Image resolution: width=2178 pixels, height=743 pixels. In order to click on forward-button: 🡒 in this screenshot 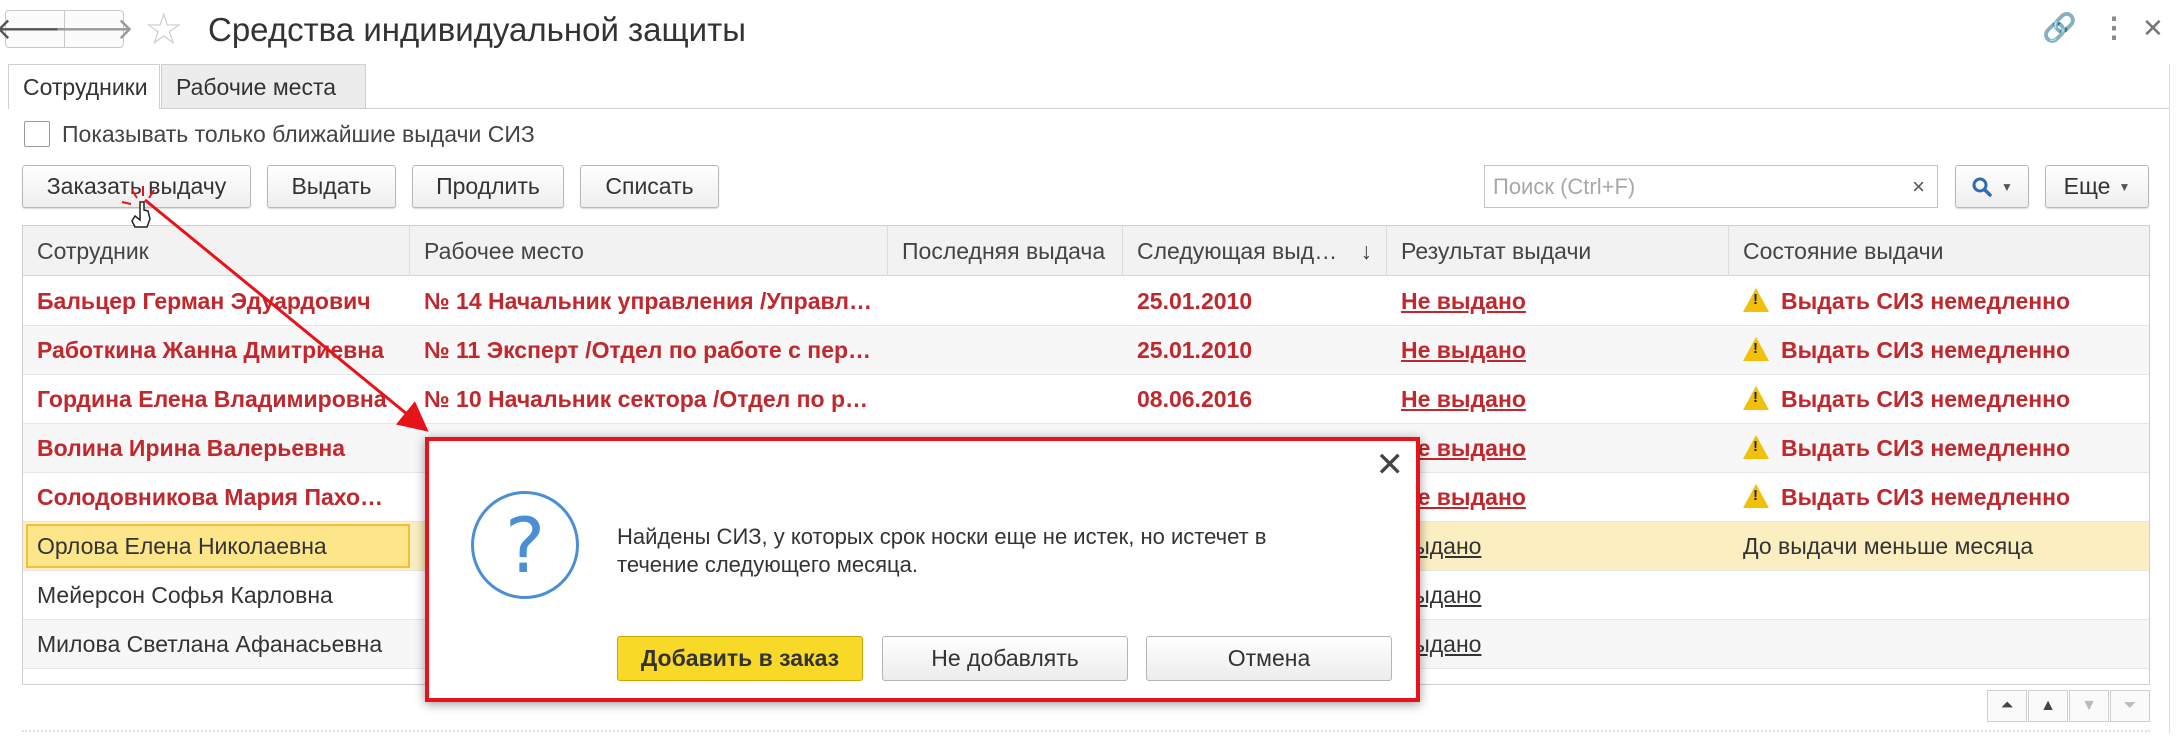, I will do `click(94, 29)`.